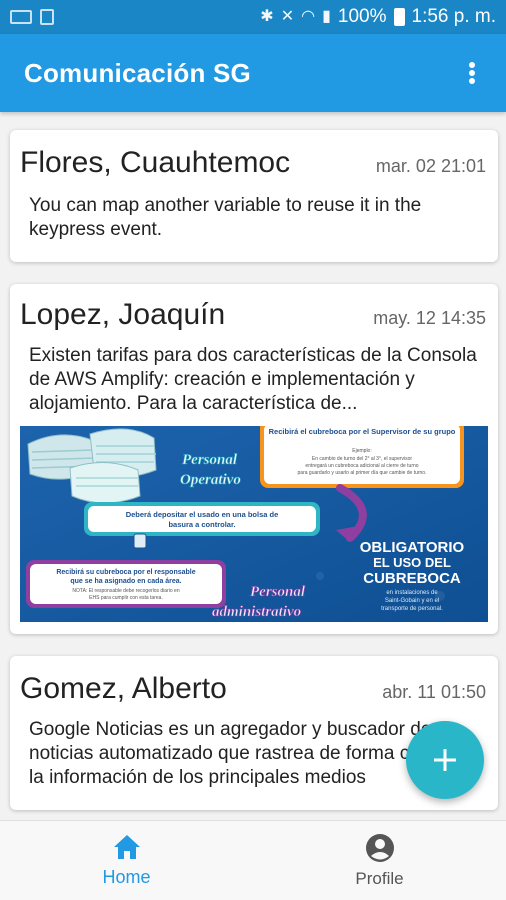  I want to click on message-author: Flores, Cuauhtemoc, so click(155, 162).